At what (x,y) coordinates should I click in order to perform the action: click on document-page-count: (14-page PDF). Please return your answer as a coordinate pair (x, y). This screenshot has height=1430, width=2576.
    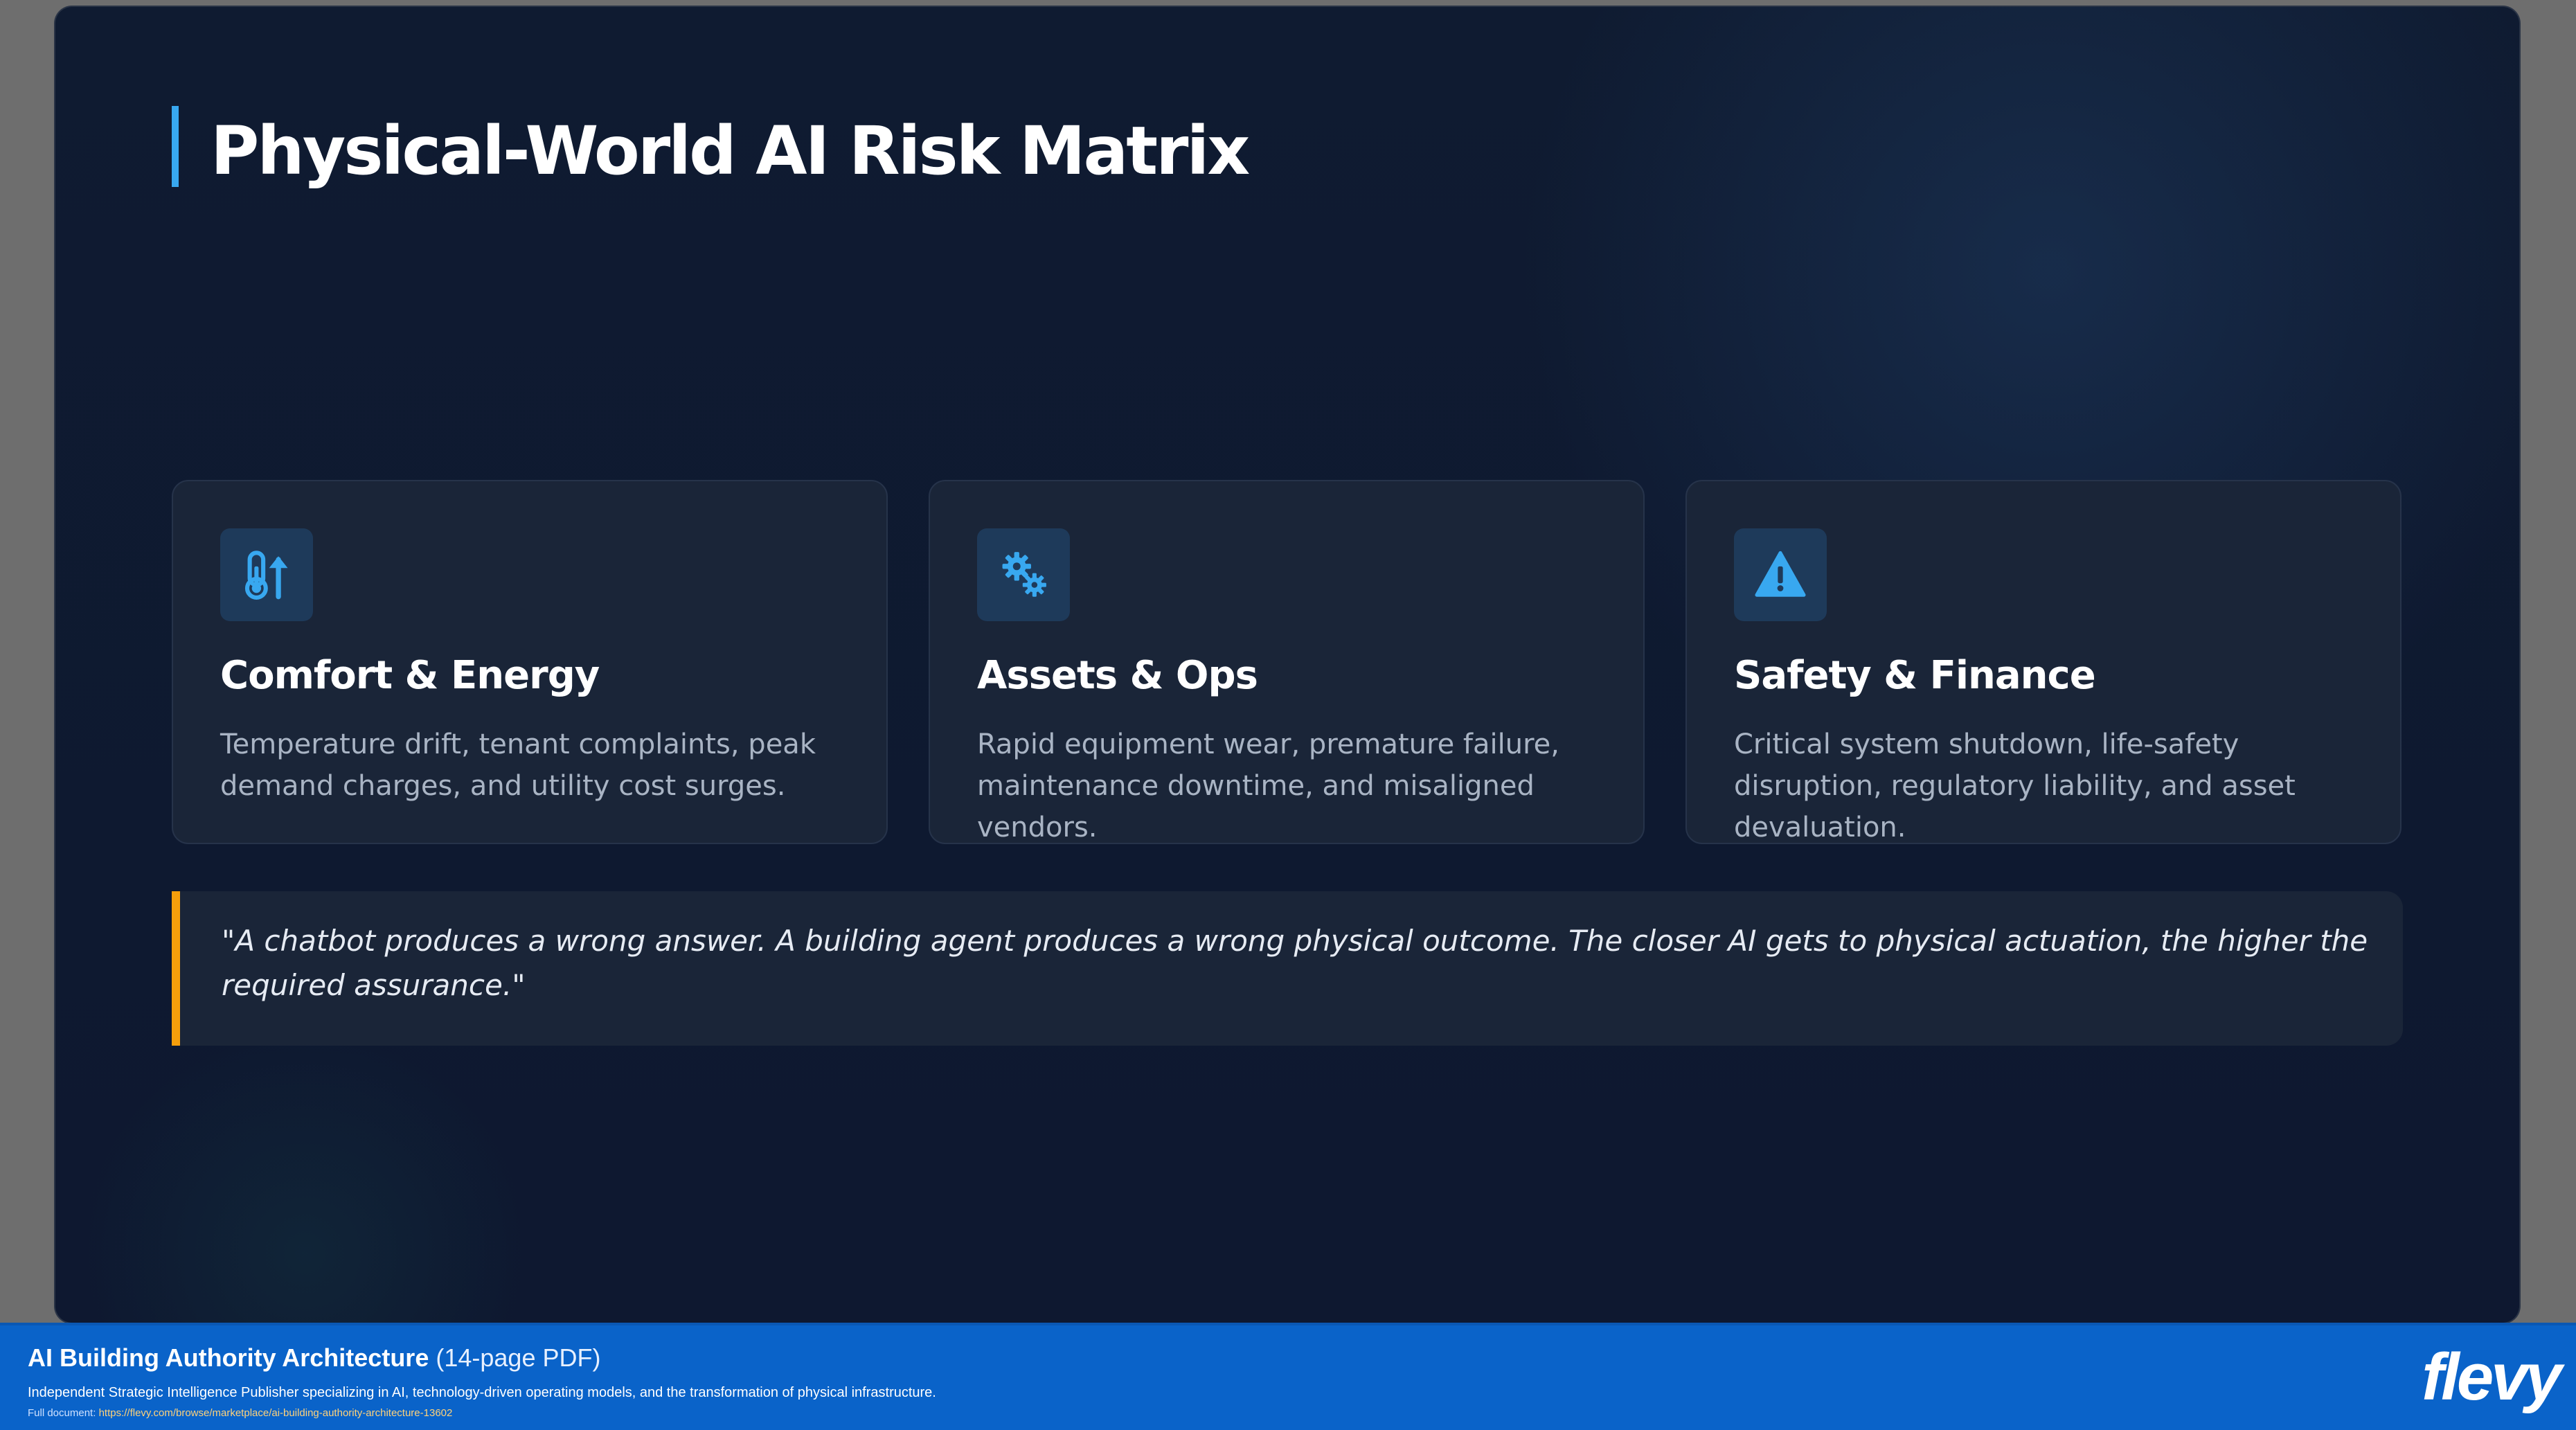
    Looking at the image, I should click on (518, 1357).